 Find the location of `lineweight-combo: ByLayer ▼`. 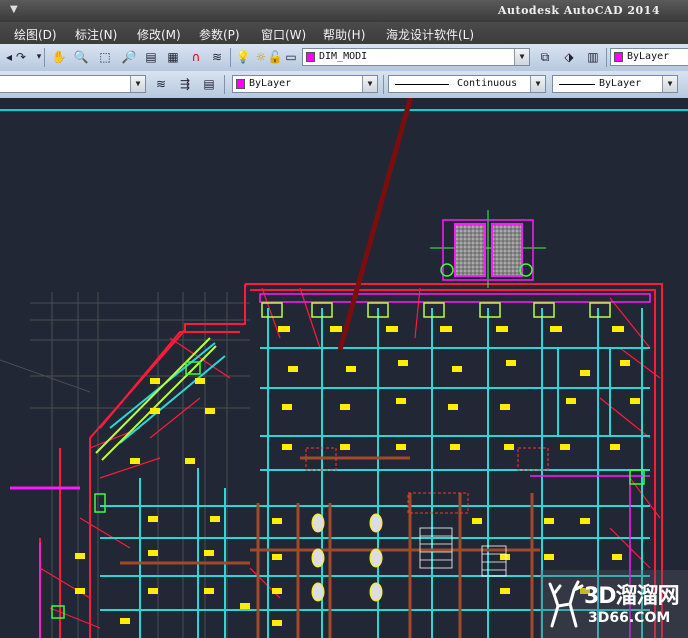

lineweight-combo: ByLayer ▼ is located at coordinates (615, 84).